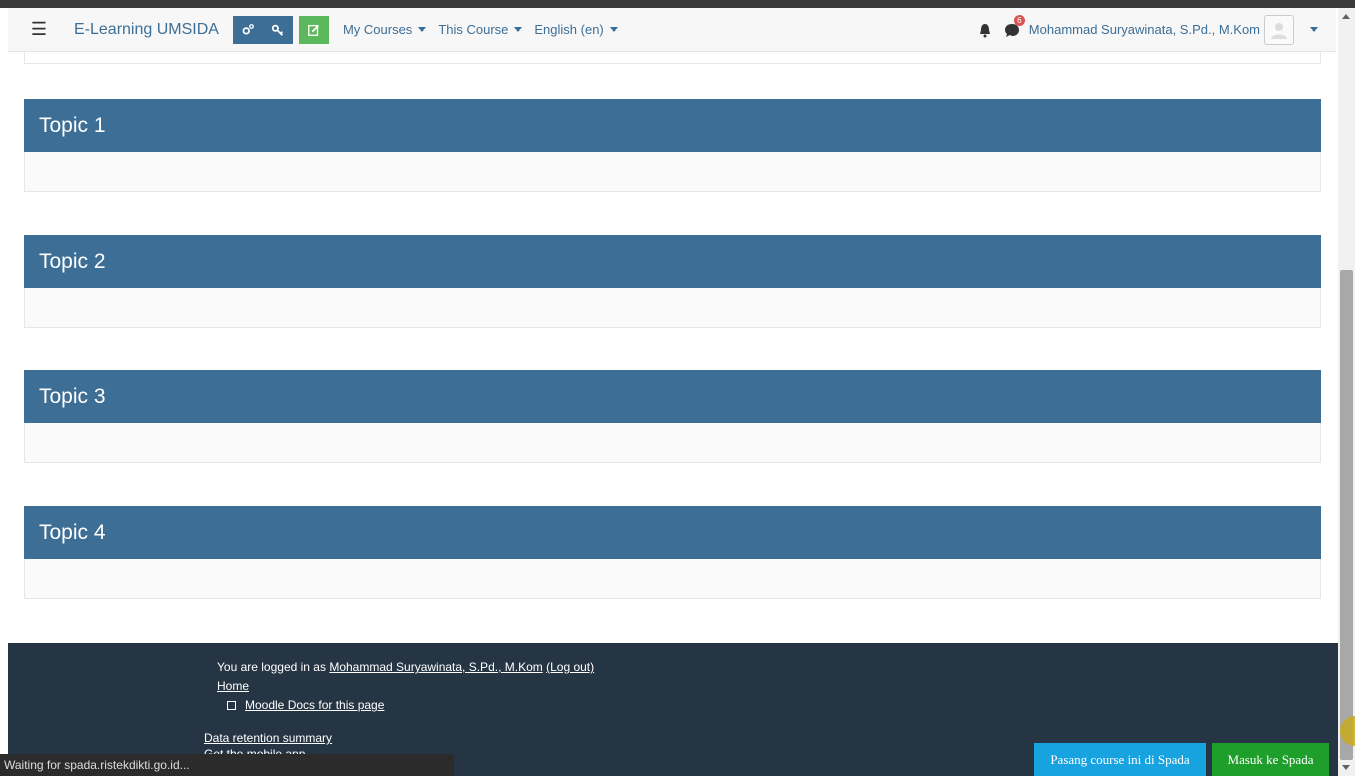 The width and height of the screenshot is (1355, 776). Describe the element at coordinates (1346, 515) in the screenshot. I see `scrollbar-thumb` at that location.